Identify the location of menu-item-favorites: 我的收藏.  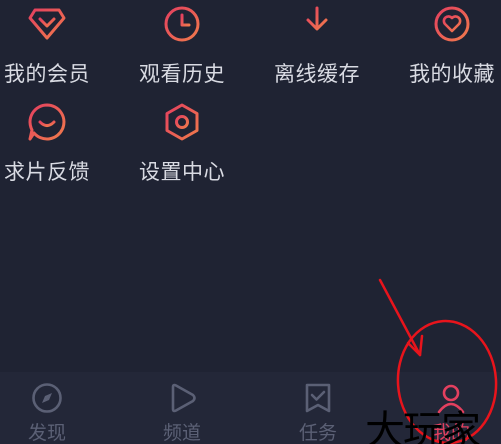
(449, 47).